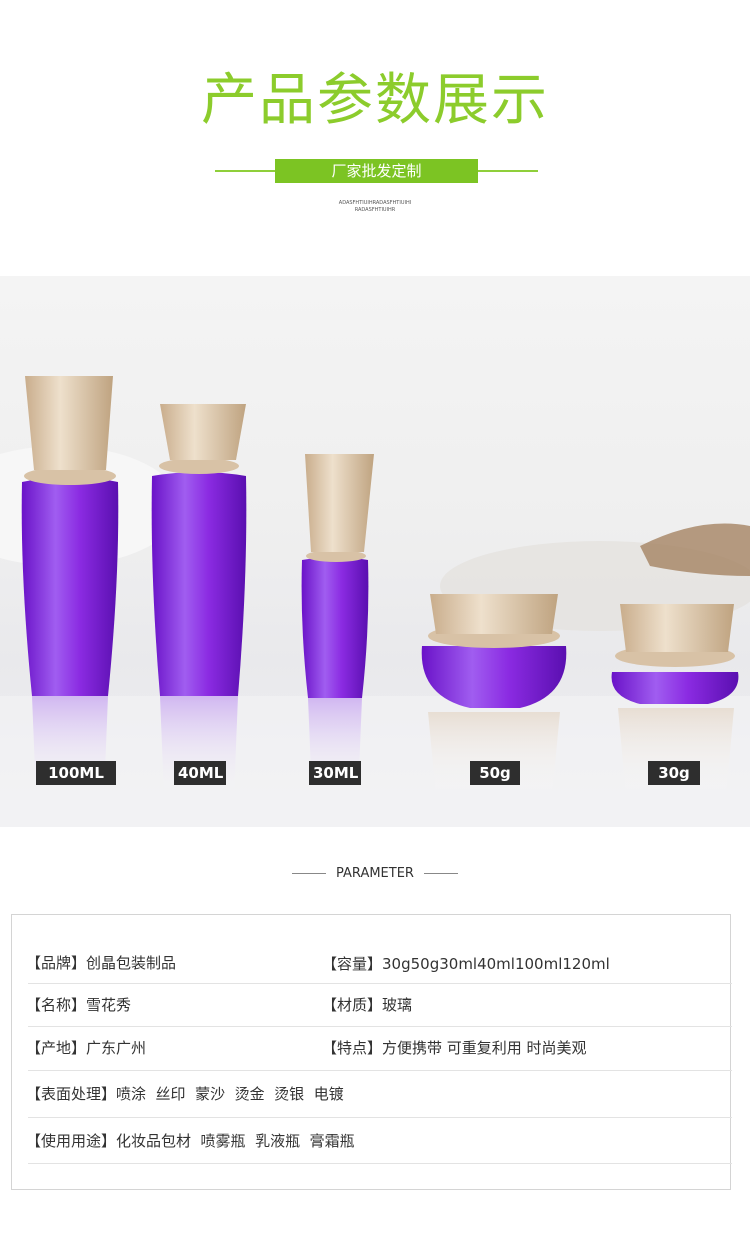 Image resolution: width=750 pixels, height=1236 pixels. I want to click on param-value: 玻璃, so click(397, 1005).